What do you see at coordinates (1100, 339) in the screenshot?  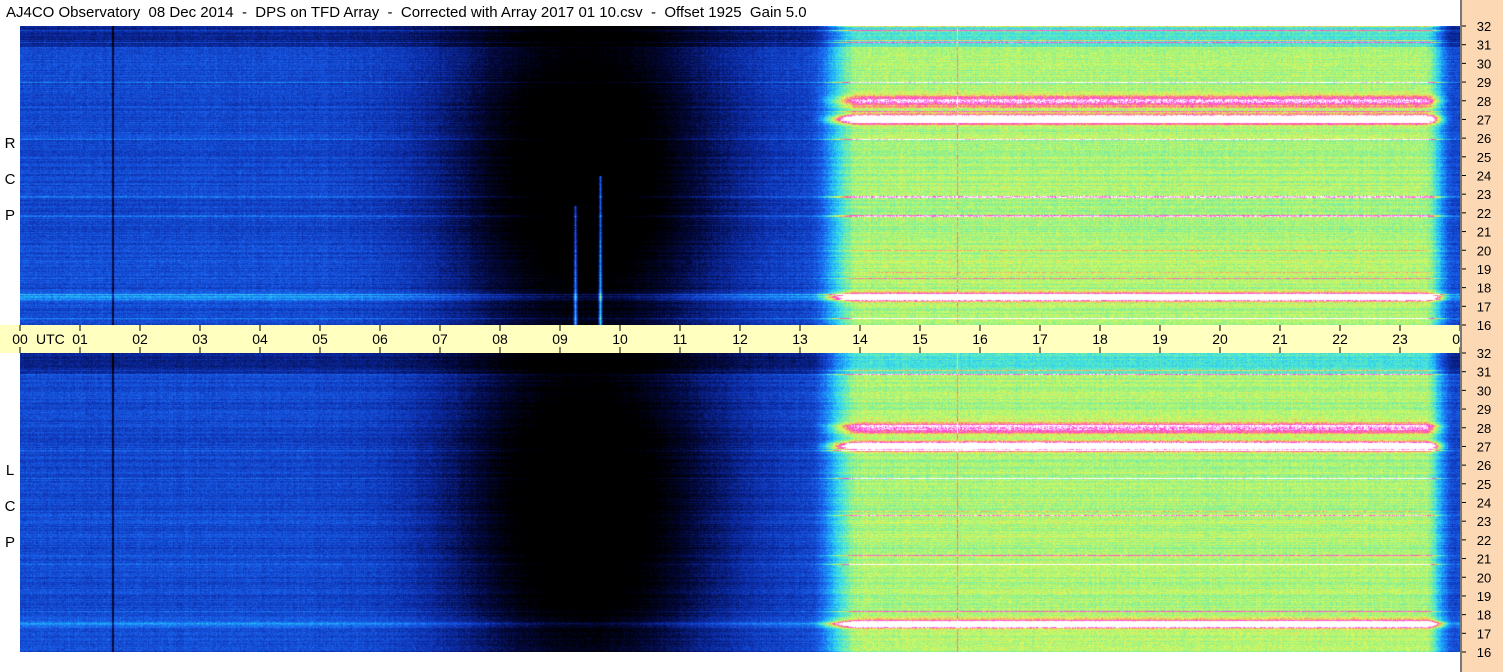 I see `time-tick-label: 18` at bounding box center [1100, 339].